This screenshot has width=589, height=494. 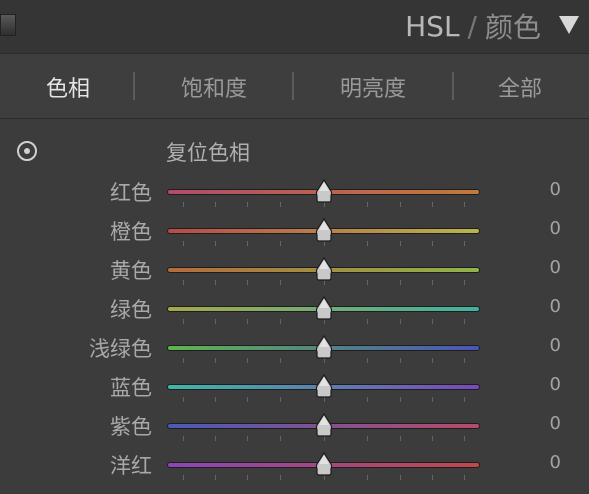 What do you see at coordinates (27, 151) in the screenshot?
I see `target-adjustment-icon` at bounding box center [27, 151].